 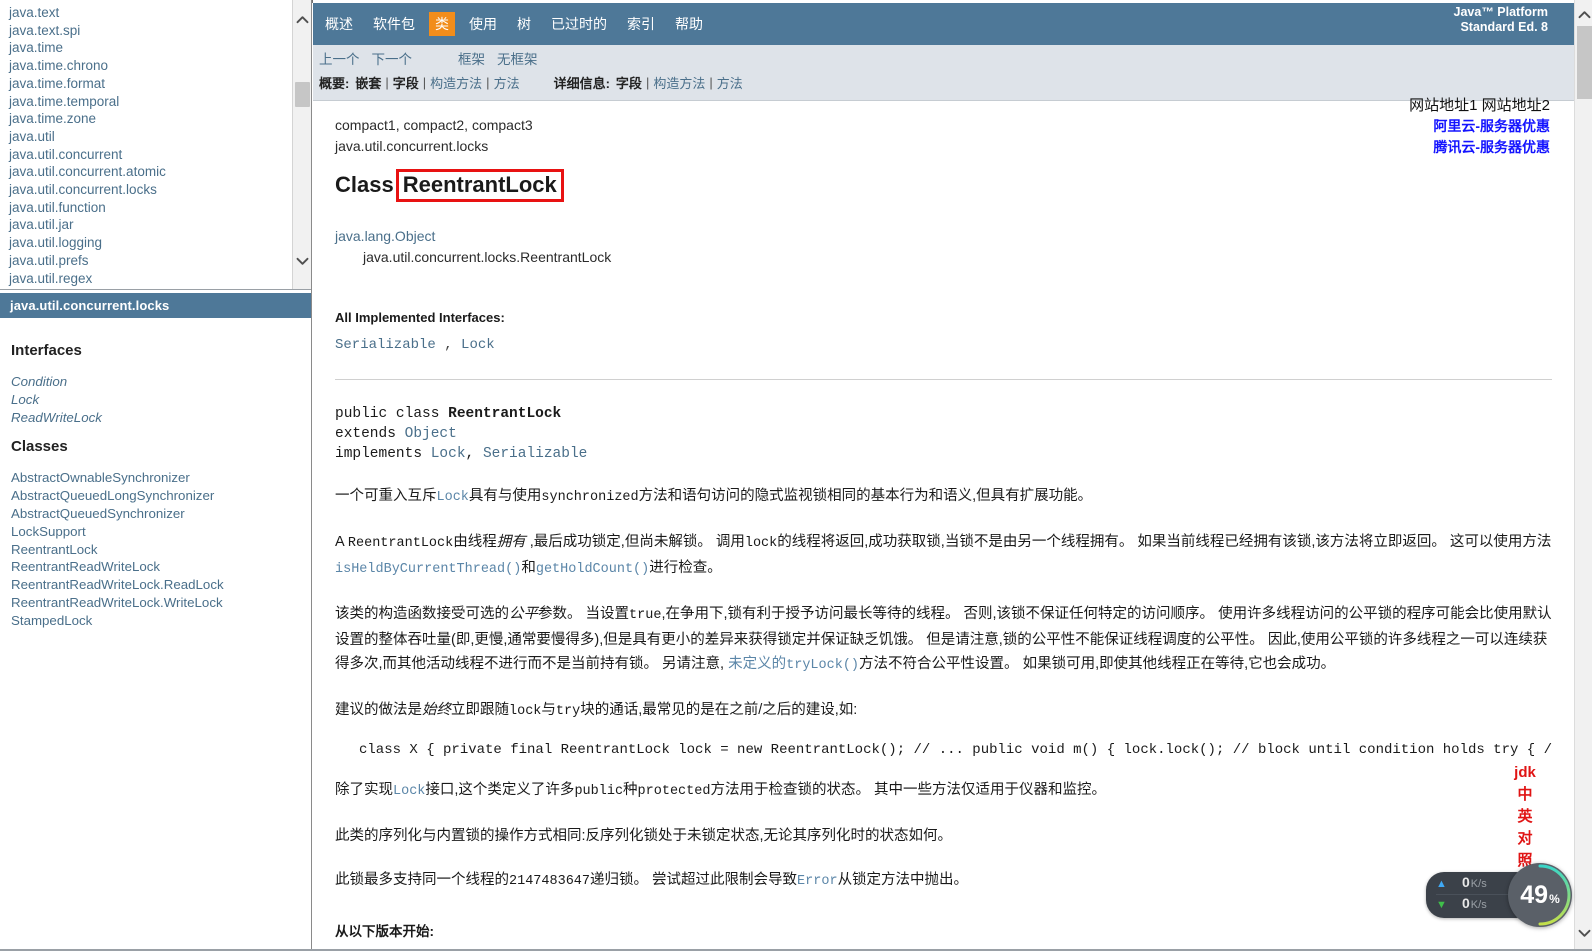 I want to click on class-item-reentrantlock: ReentrantLock, so click(x=161, y=550).